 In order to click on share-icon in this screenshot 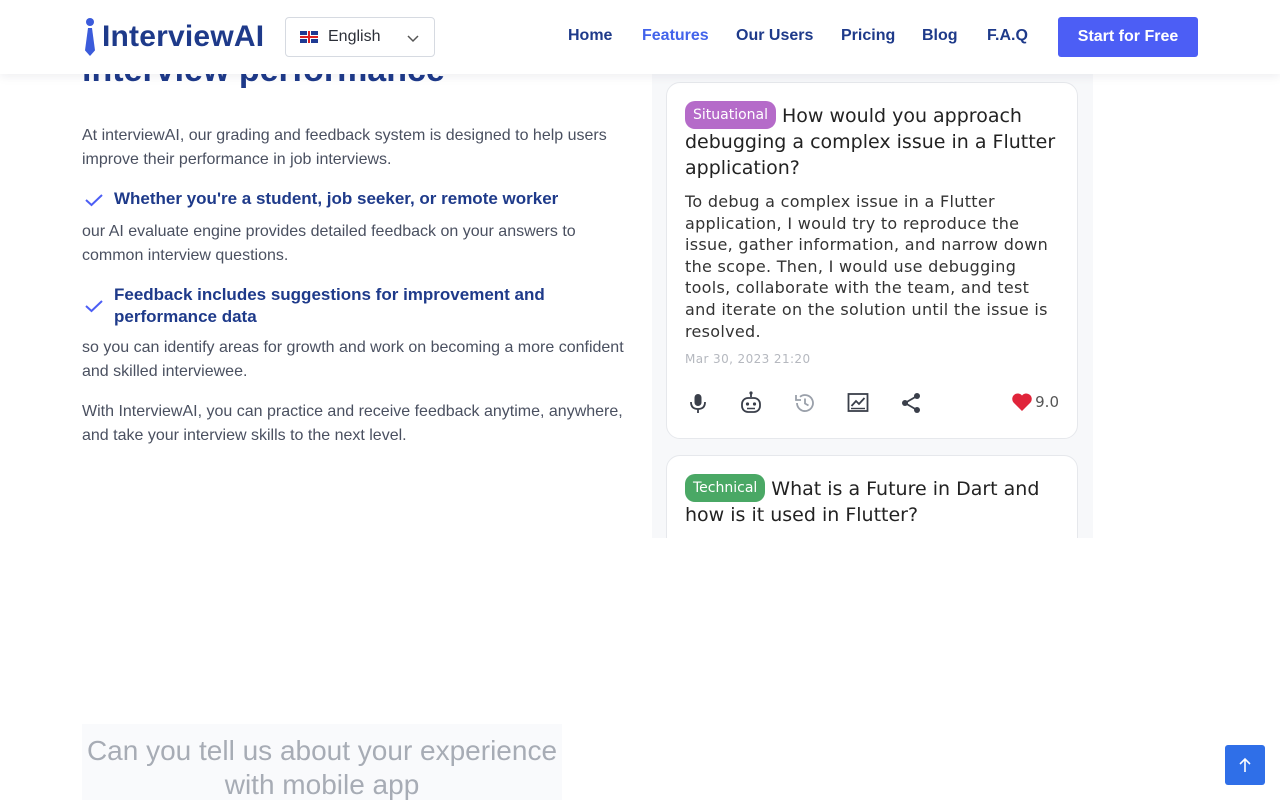, I will do `click(911, 403)`.